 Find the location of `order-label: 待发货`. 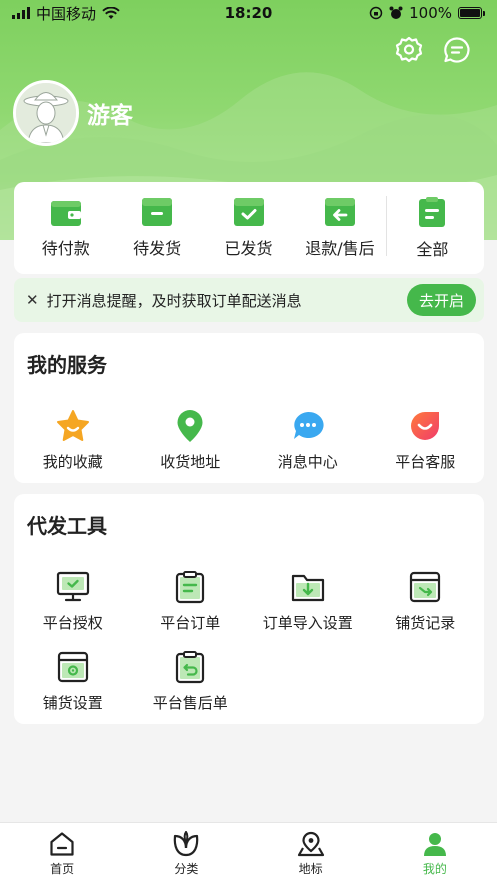

order-label: 待发货 is located at coordinates (157, 248).